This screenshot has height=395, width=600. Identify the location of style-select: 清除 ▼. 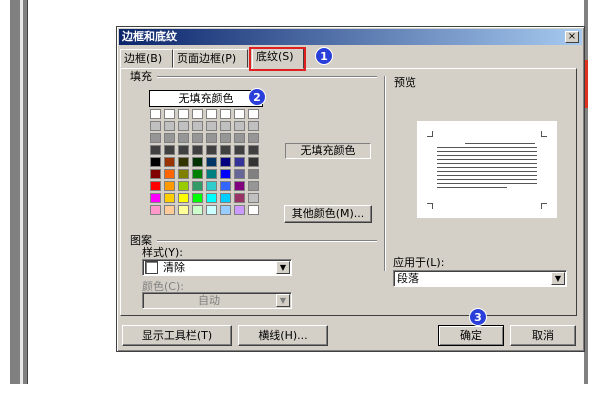
(217, 267).